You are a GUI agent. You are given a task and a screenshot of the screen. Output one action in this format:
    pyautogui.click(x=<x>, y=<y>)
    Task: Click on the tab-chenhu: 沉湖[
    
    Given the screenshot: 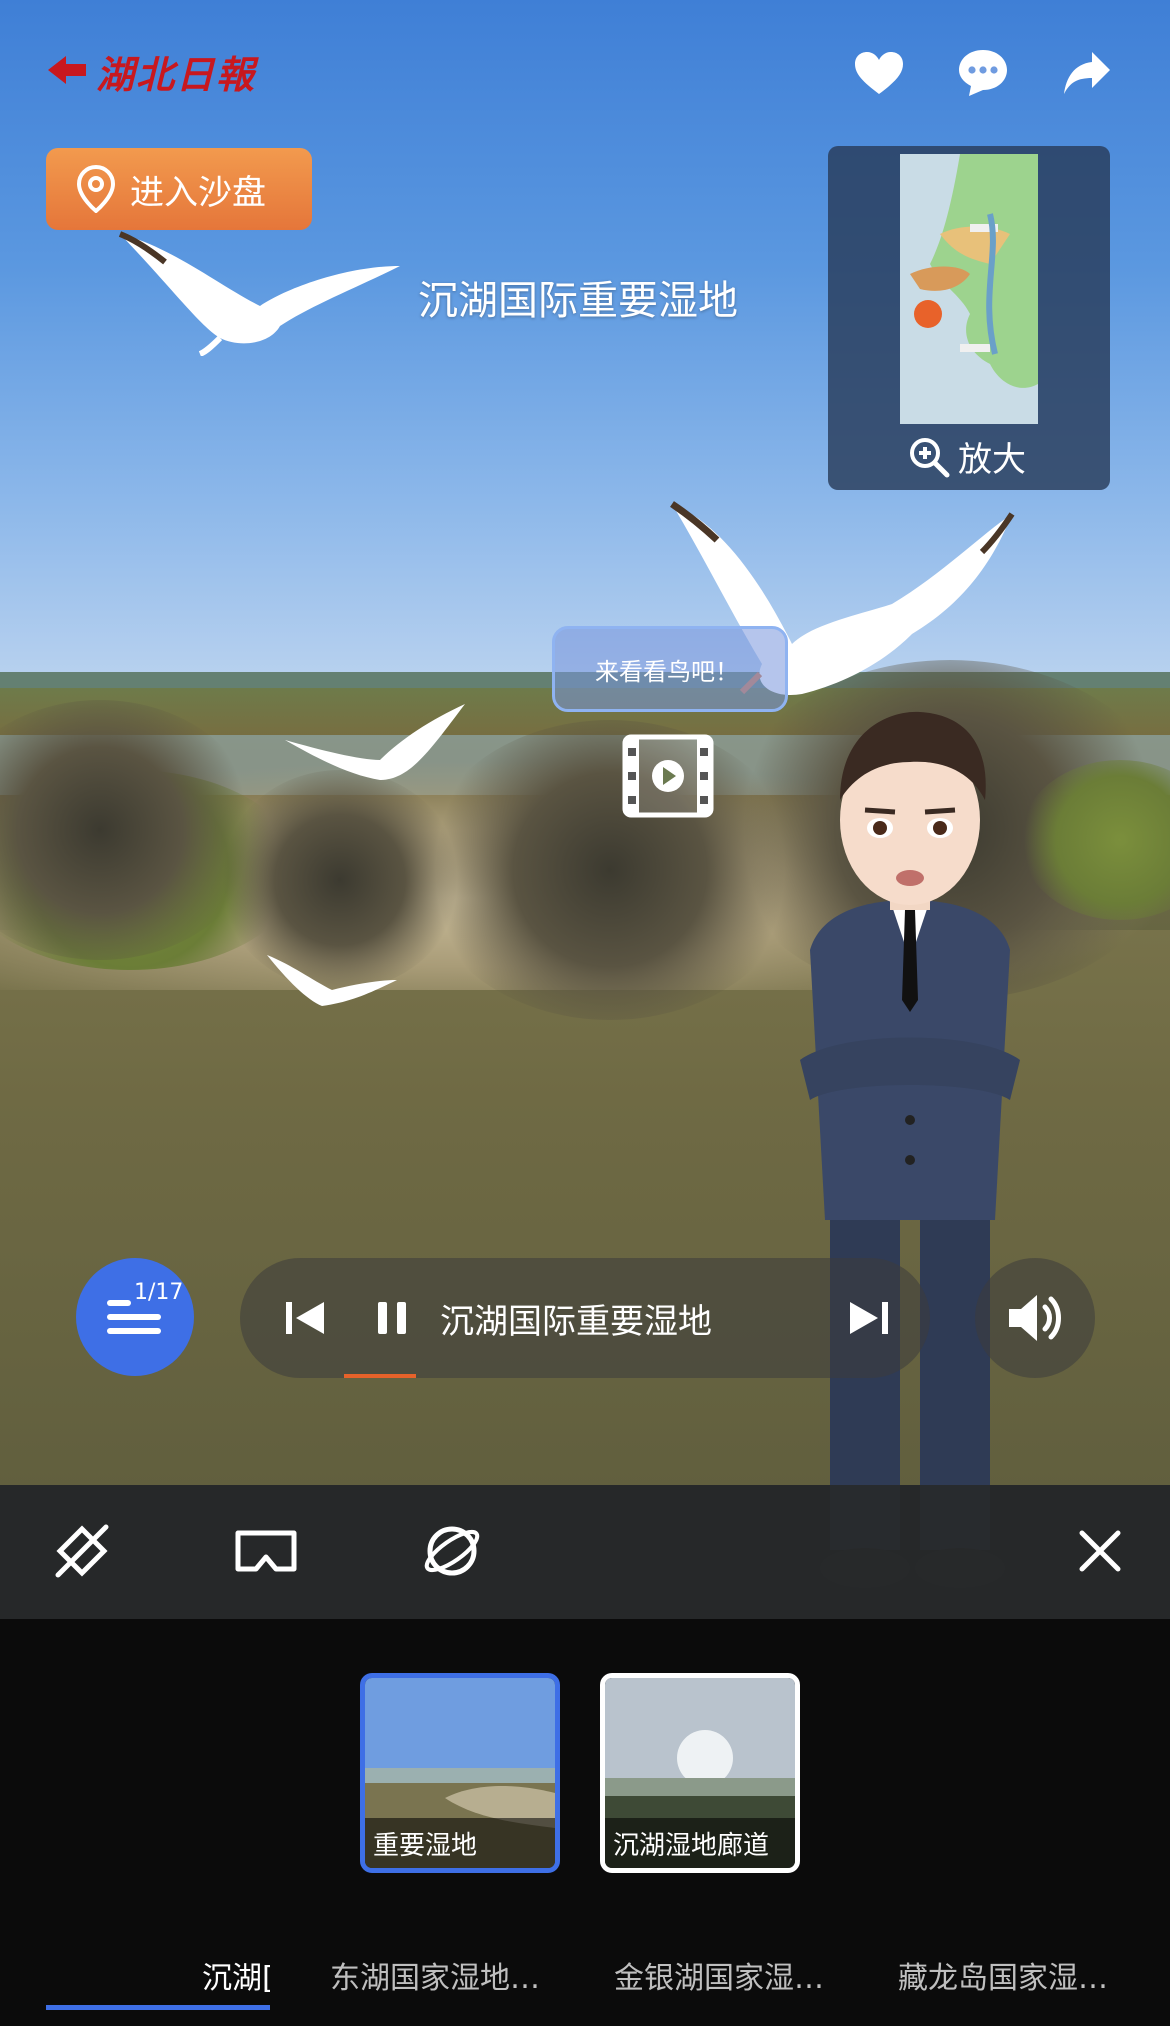 What is the action you would take?
    pyautogui.click(x=236, y=1975)
    